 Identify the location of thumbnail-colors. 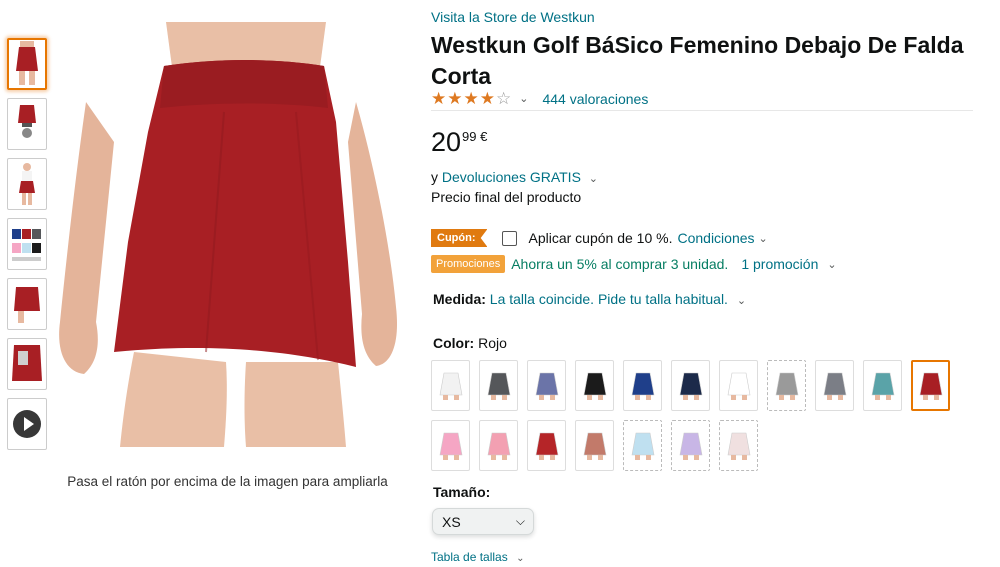
(27, 244).